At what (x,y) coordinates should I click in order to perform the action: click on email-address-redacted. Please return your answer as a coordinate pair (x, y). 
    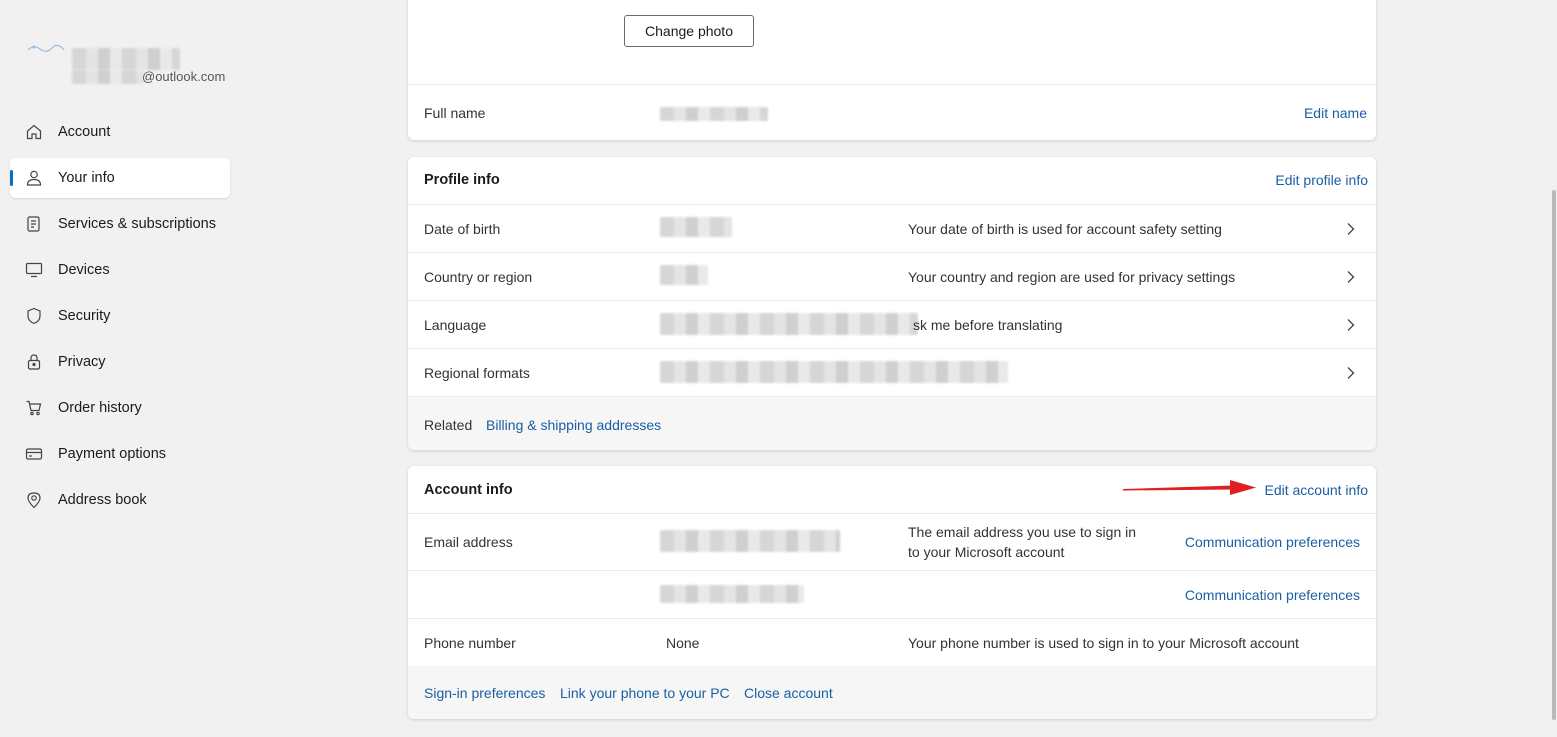
    Looking at the image, I should click on (750, 541).